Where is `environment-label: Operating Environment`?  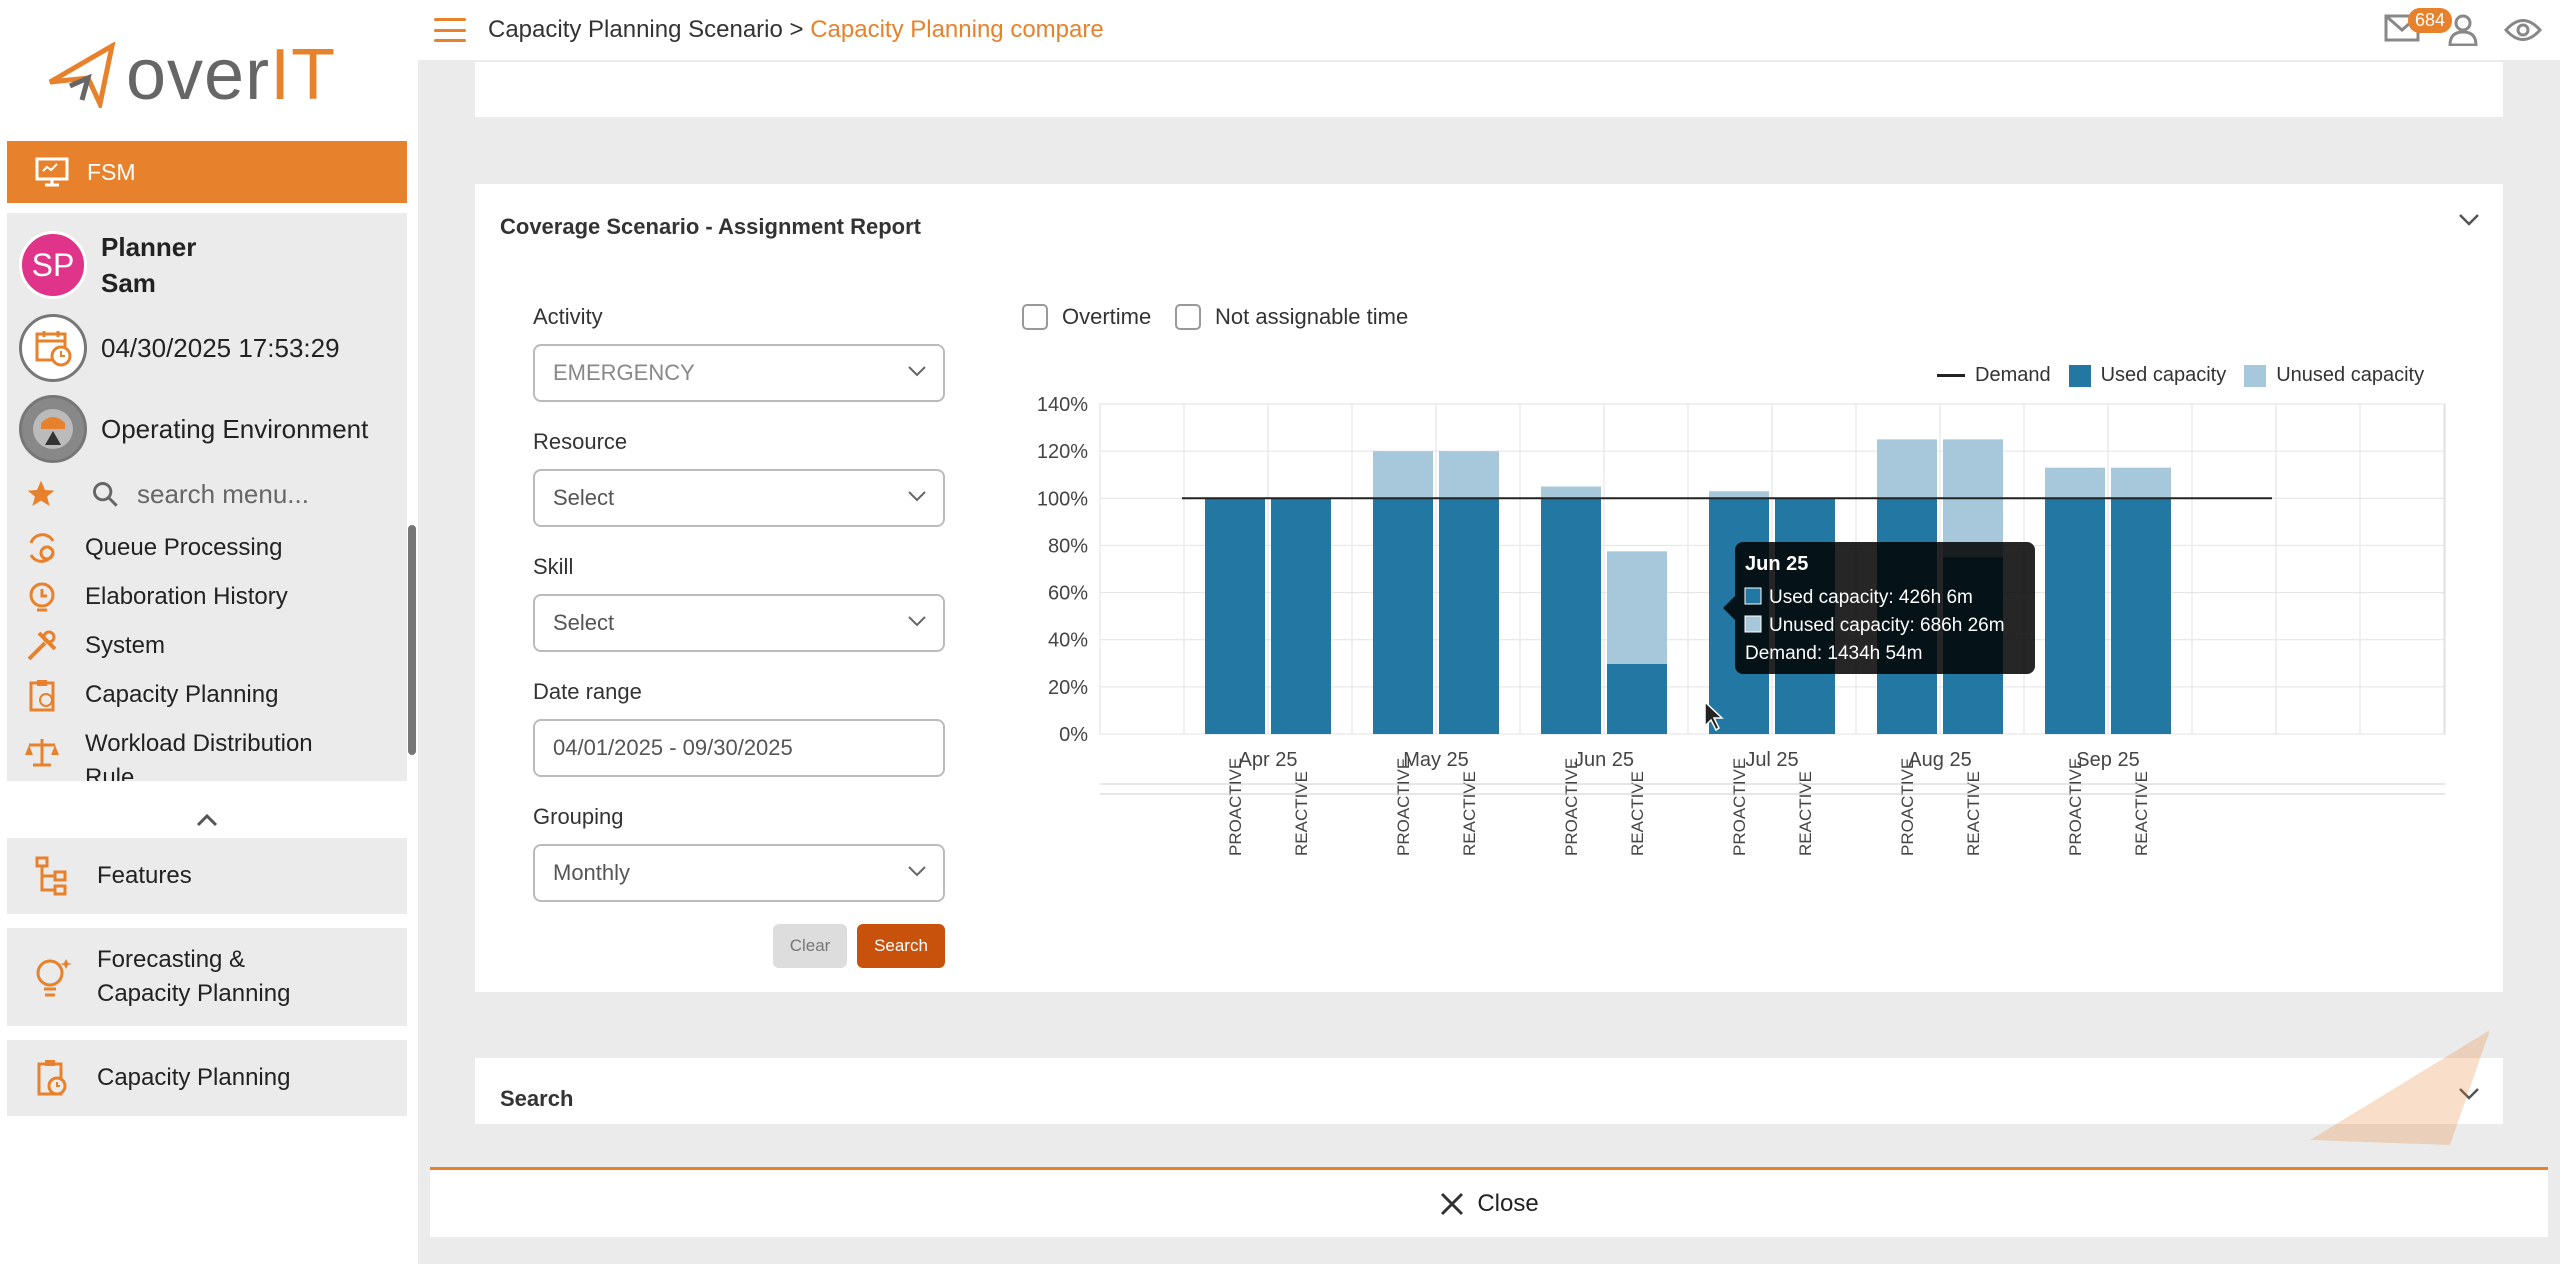 environment-label: Operating Environment is located at coordinates (235, 428).